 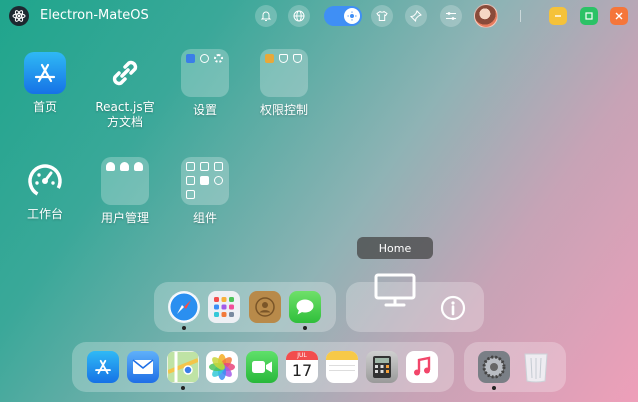 What do you see at coordinates (422, 367) in the screenshot?
I see `music-icon` at bounding box center [422, 367].